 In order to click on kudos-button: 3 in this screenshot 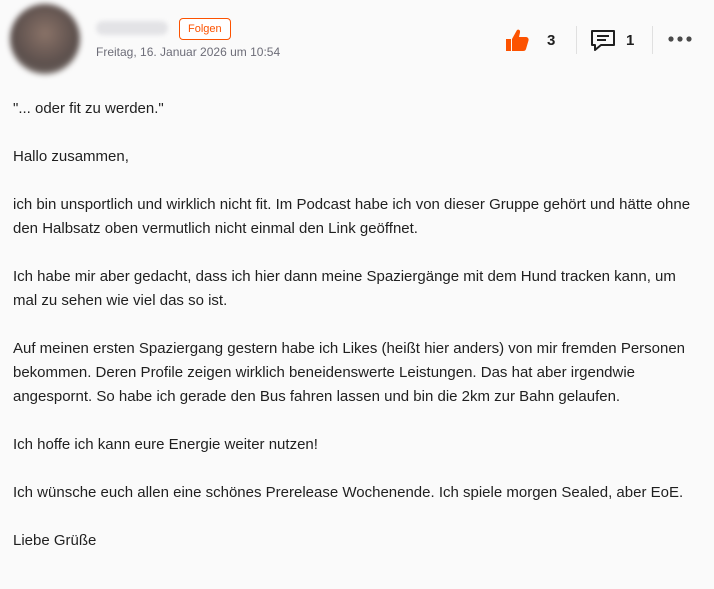, I will do `click(532, 40)`.